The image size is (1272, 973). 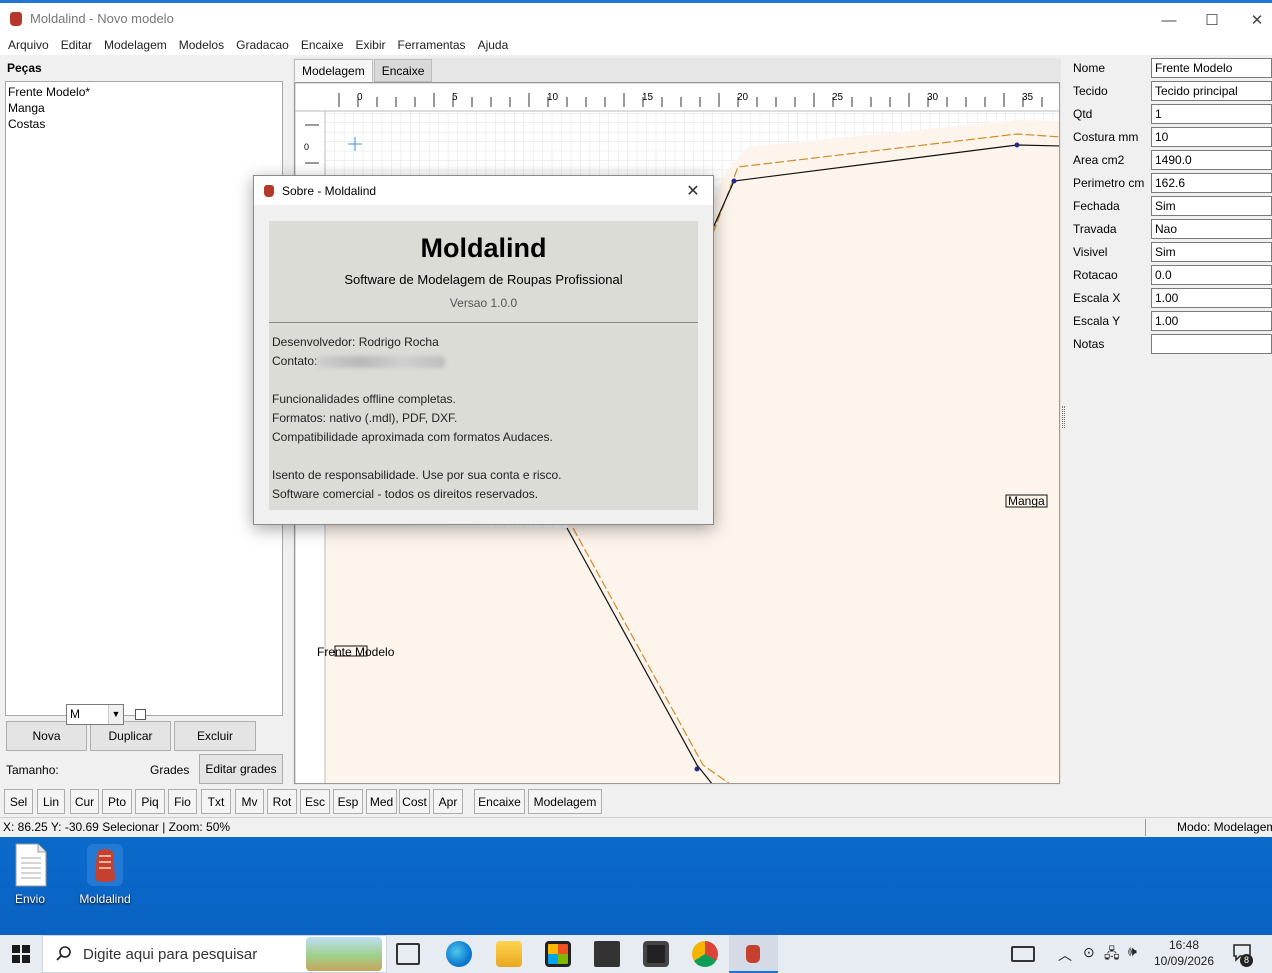 What do you see at coordinates (32, 874) in the screenshot?
I see `desktop-icon-envio: Envio` at bounding box center [32, 874].